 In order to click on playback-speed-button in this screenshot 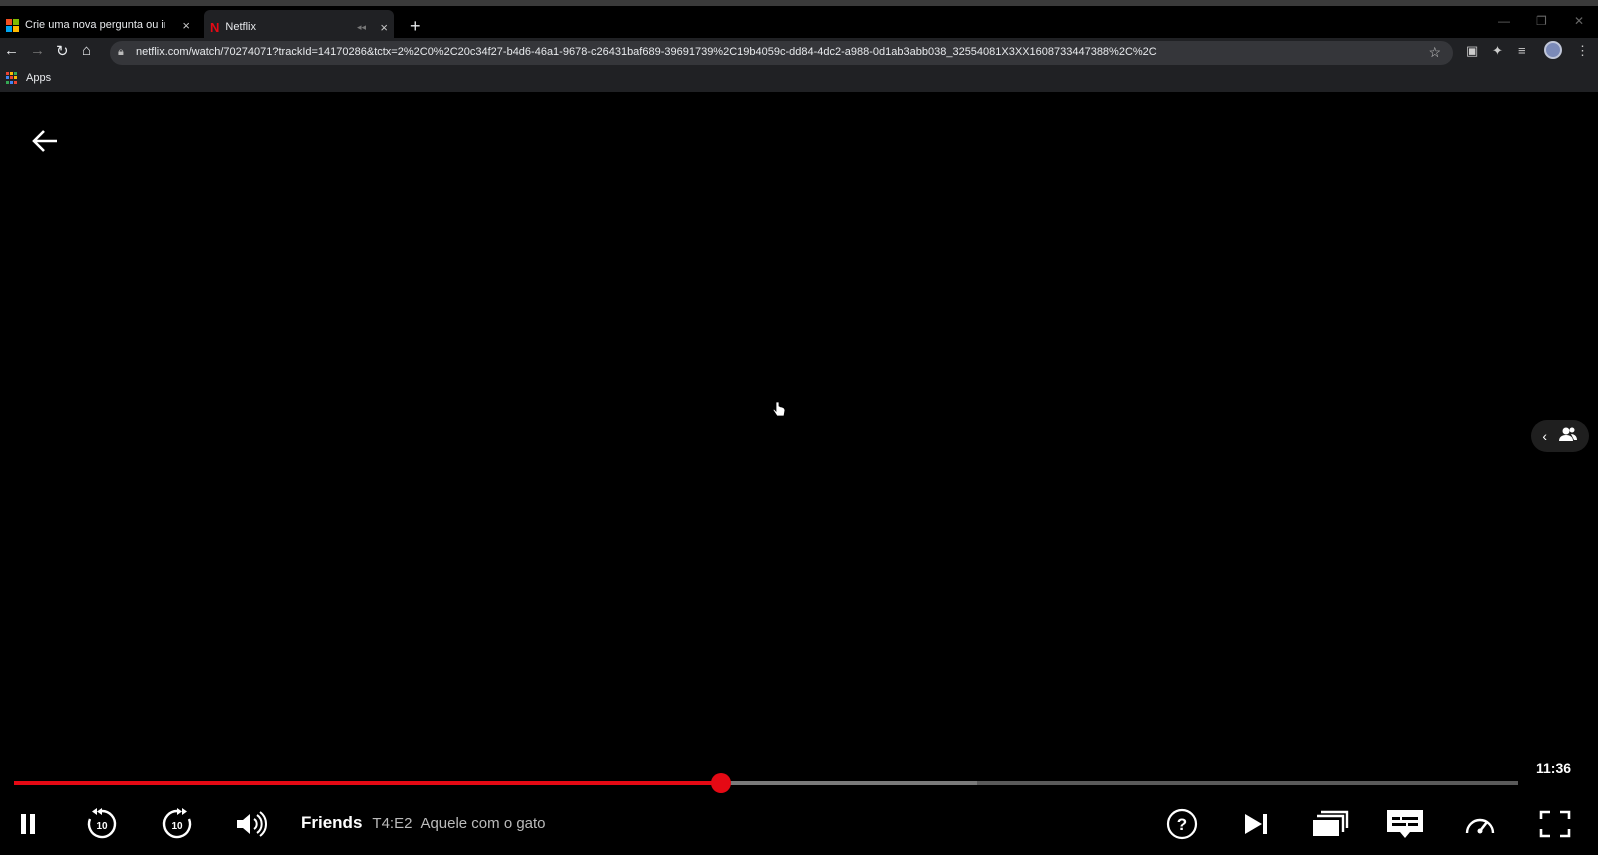, I will do `click(1480, 826)`.